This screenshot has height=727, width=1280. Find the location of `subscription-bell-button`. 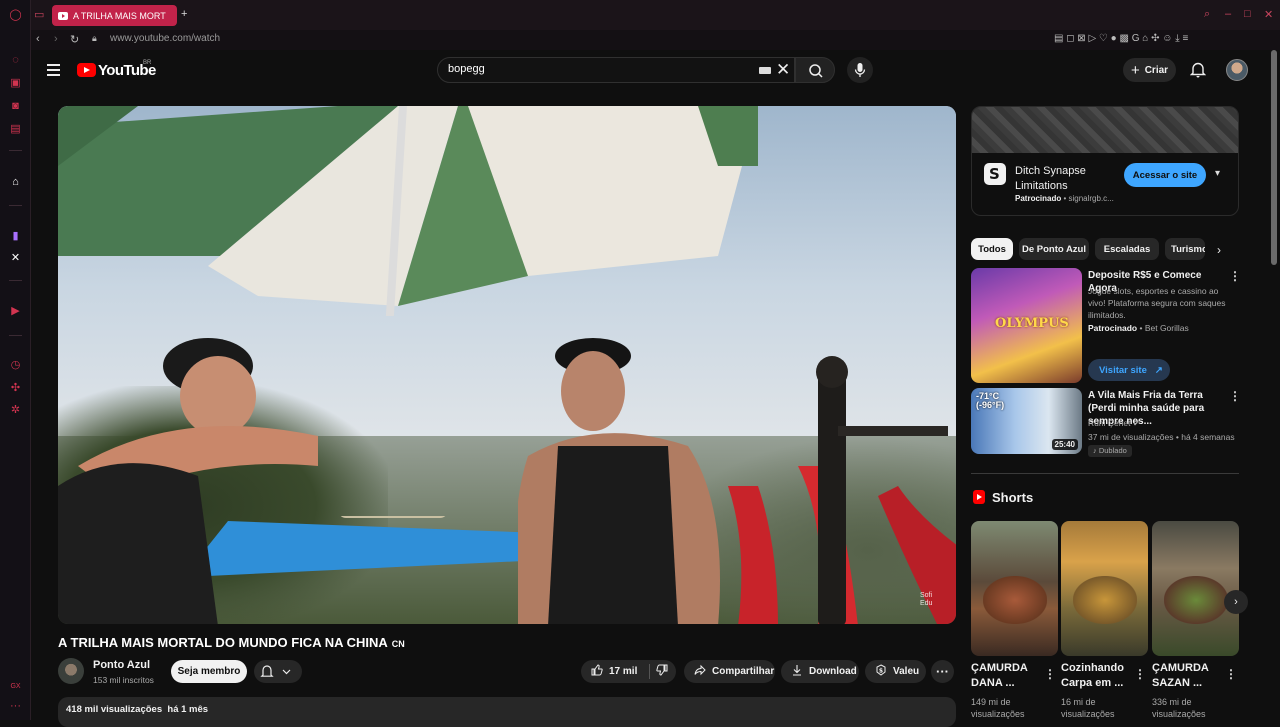

subscription-bell-button is located at coordinates (278, 671).